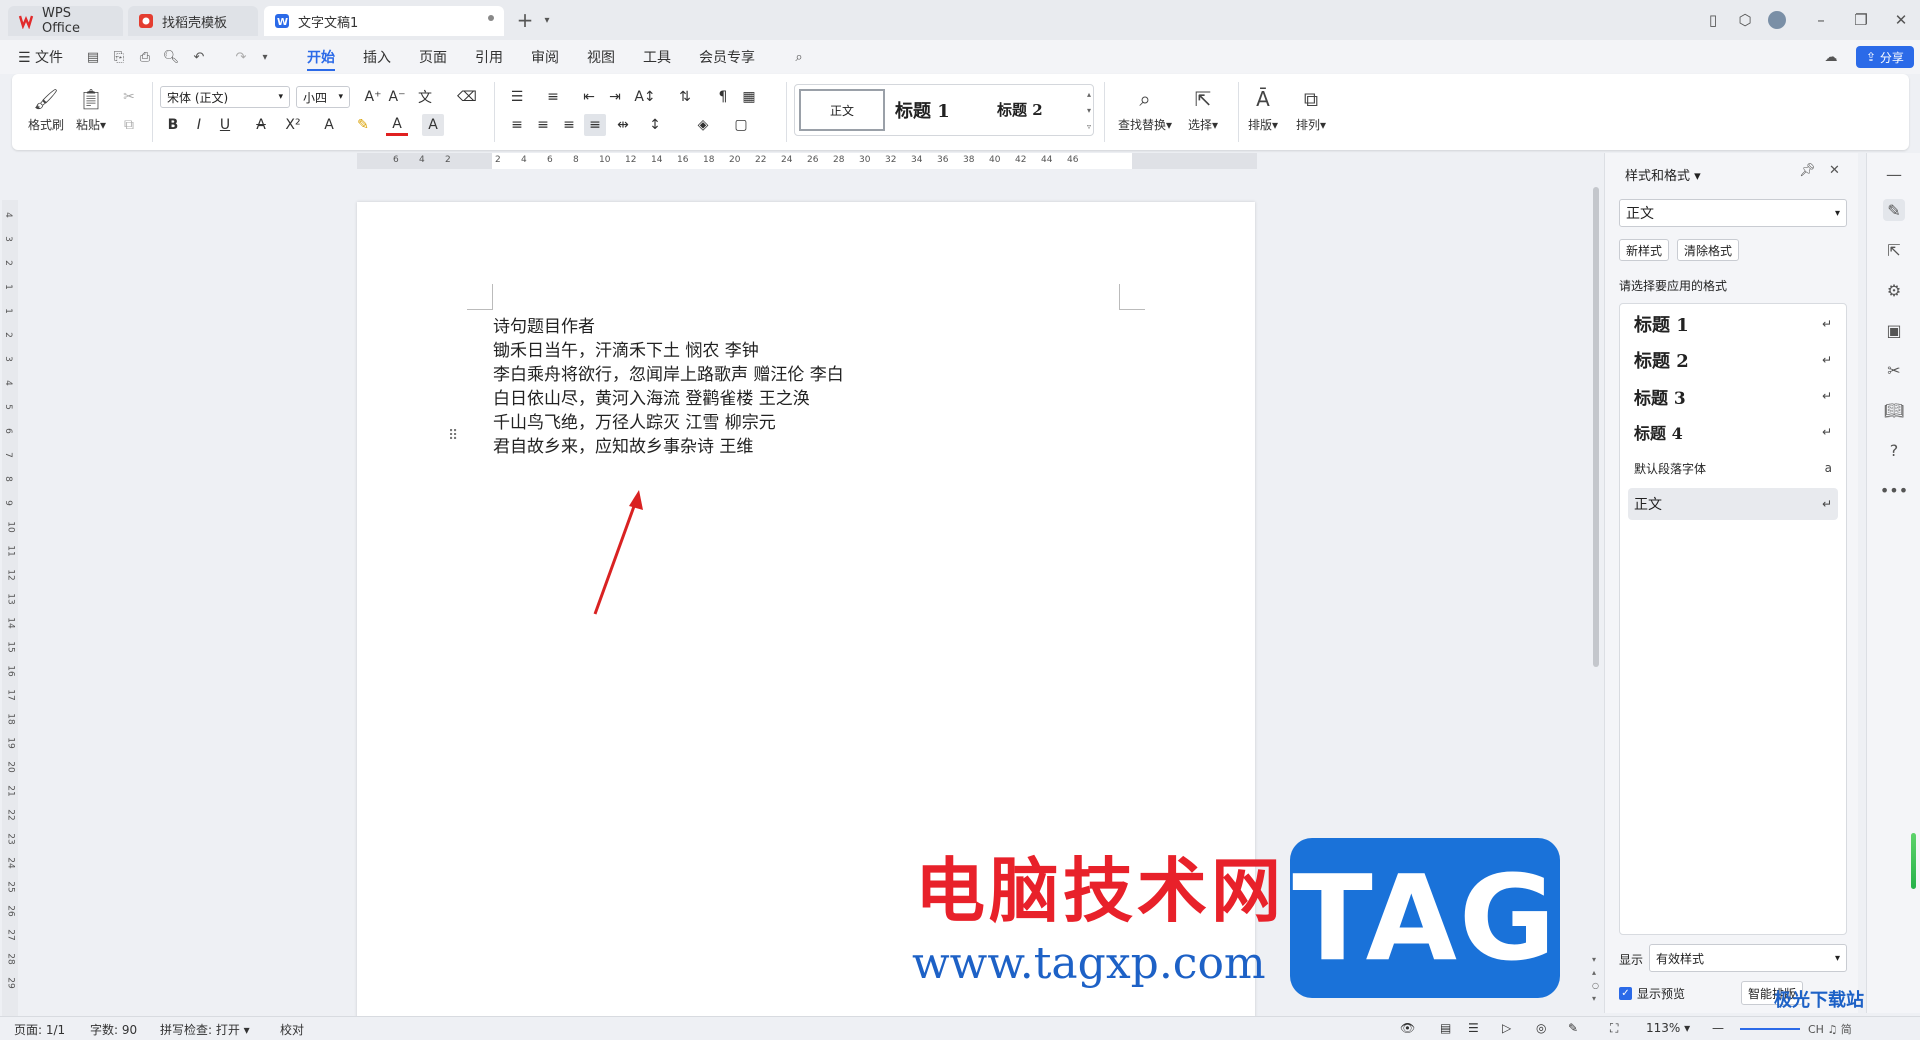  What do you see at coordinates (1541, 1028) in the screenshot?
I see `web-view-icon: ◎` at bounding box center [1541, 1028].